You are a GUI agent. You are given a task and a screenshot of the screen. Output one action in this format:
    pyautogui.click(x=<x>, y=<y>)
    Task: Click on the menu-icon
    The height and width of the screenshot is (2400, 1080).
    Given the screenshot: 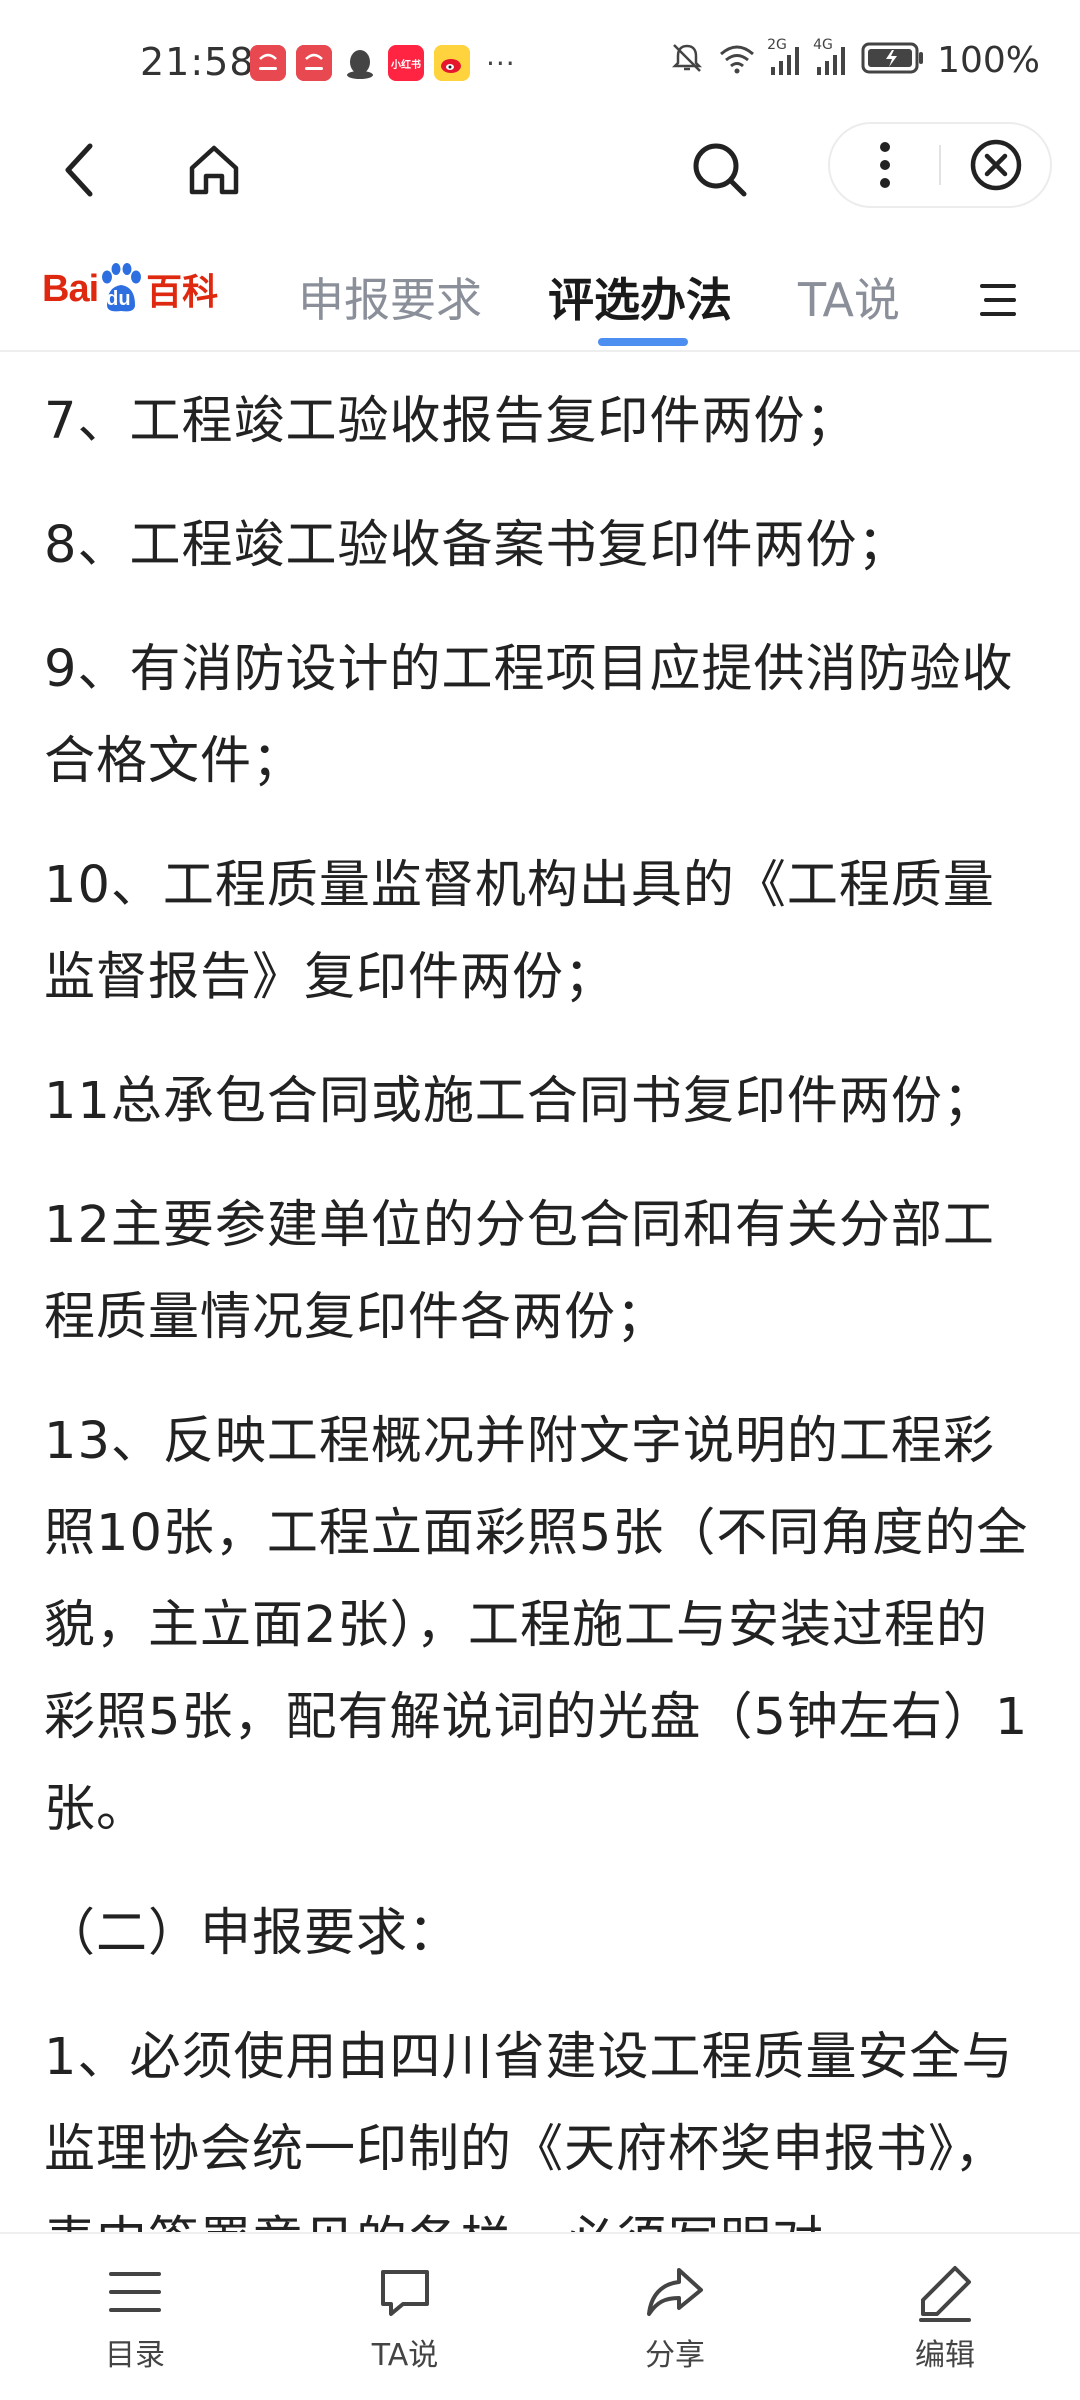 What is the action you would take?
    pyautogui.click(x=998, y=300)
    